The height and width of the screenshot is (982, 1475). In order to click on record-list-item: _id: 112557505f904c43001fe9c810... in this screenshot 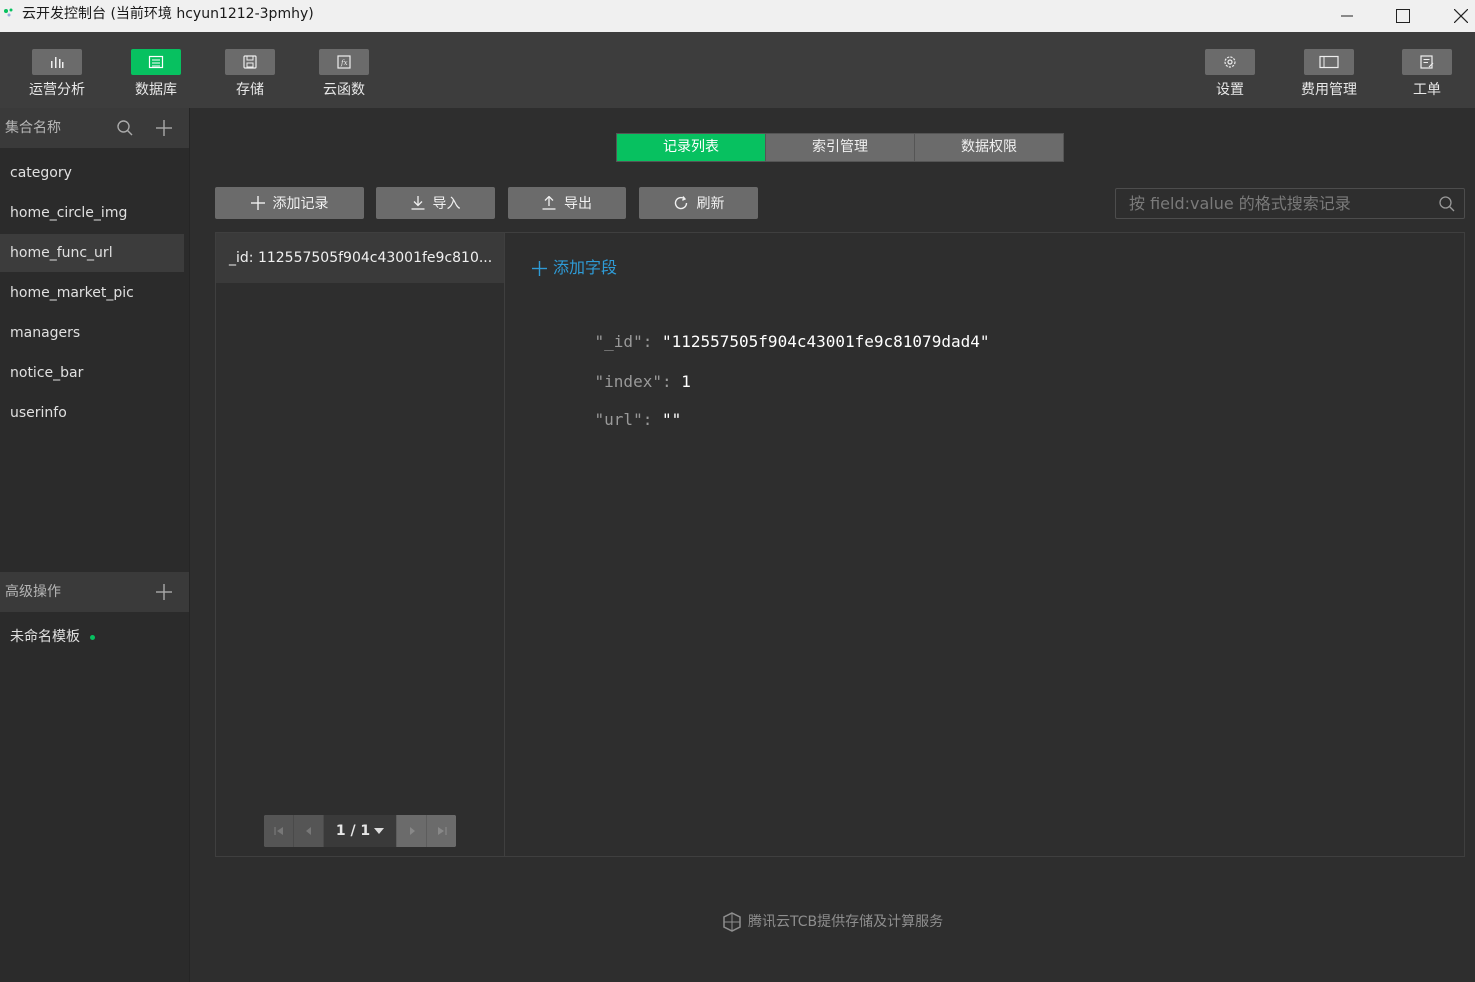, I will do `click(360, 258)`.